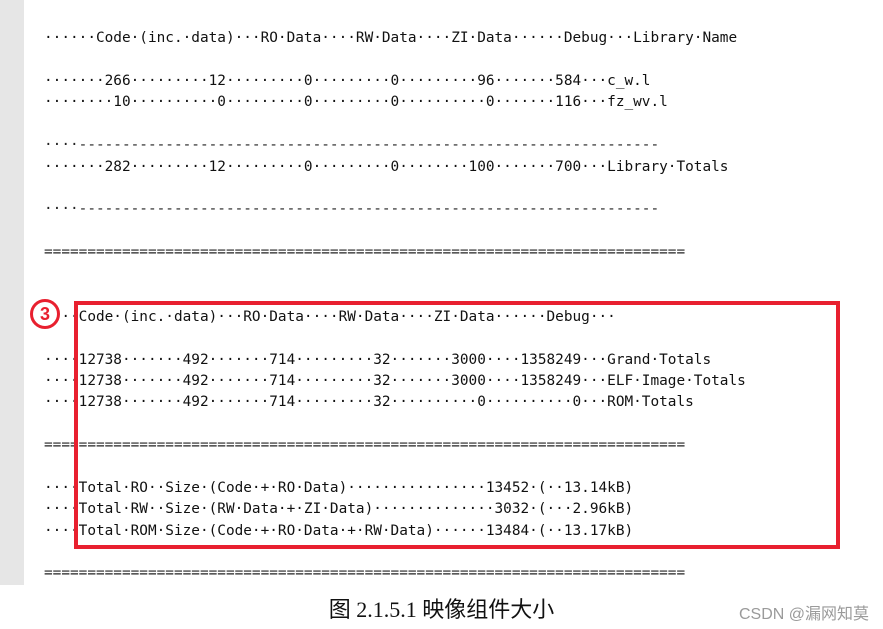 The image size is (883, 629). Describe the element at coordinates (12, 292) in the screenshot. I see `line-gutter` at that location.